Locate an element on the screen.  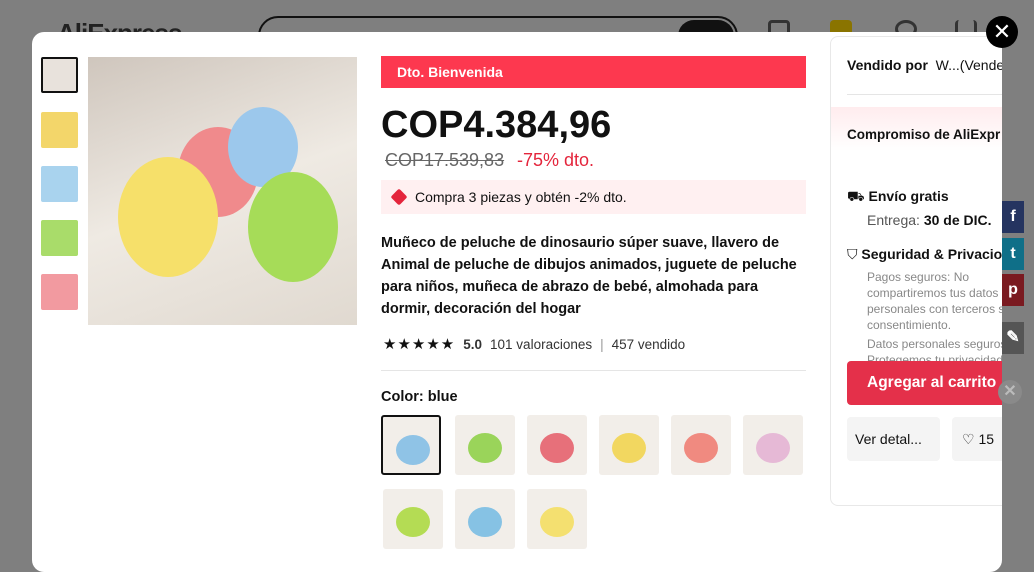
heart-icon: ♡ is located at coordinates (968, 439).